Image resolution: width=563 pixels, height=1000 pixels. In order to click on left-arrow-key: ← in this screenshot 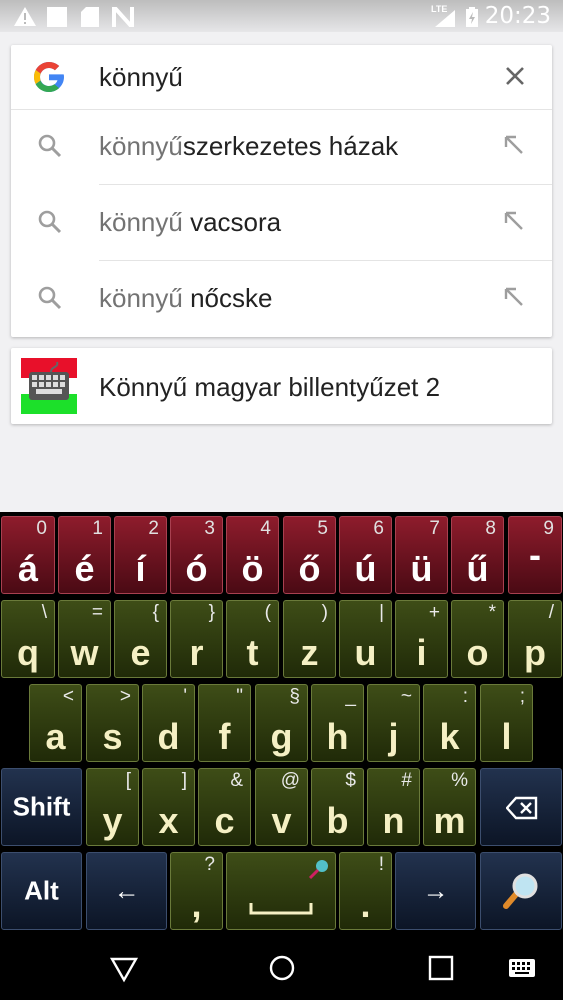, I will do `click(126, 891)`.